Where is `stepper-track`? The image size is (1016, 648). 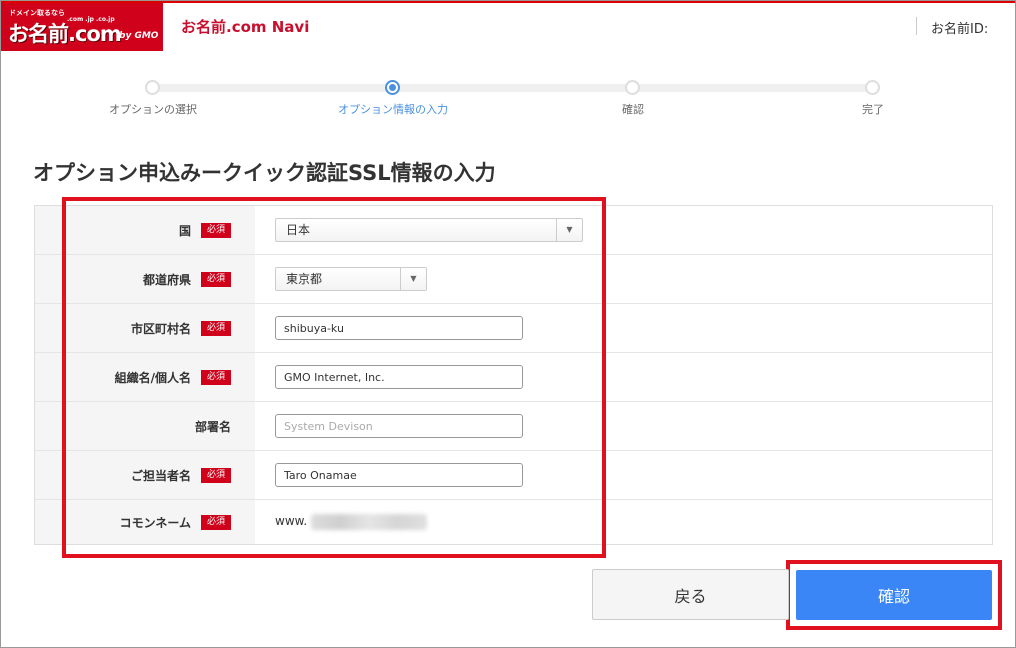 stepper-track is located at coordinates (513, 88).